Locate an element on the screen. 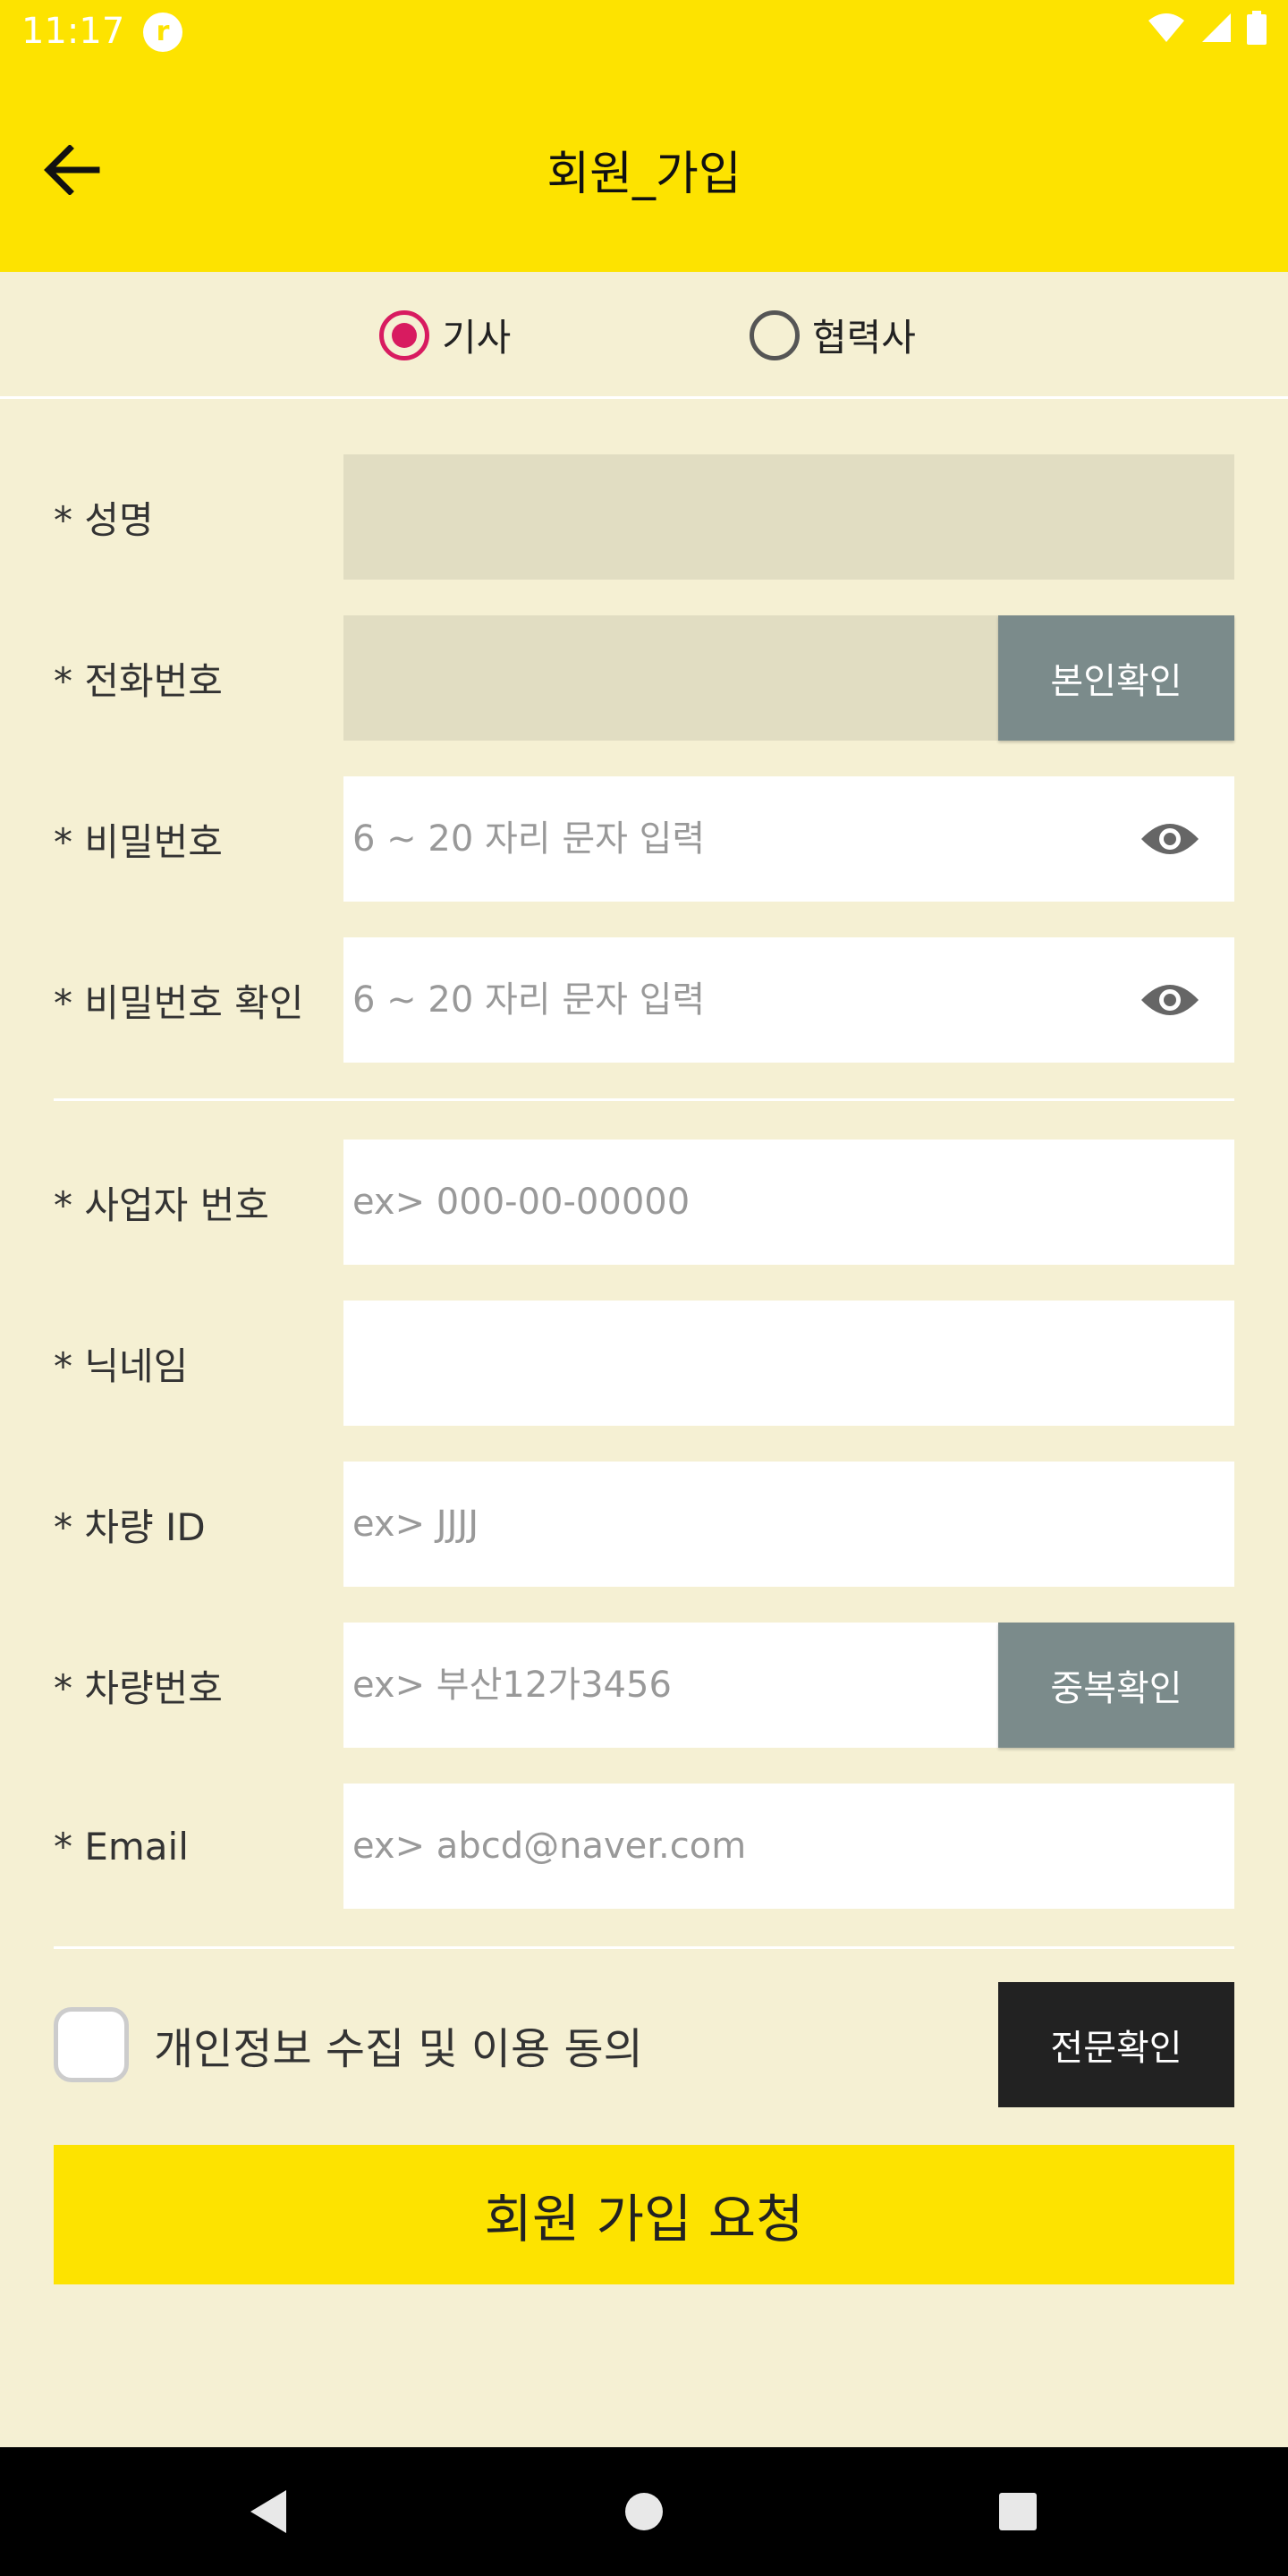 The image size is (1288, 2576). radio-driver: 기사 is located at coordinates (445, 335).